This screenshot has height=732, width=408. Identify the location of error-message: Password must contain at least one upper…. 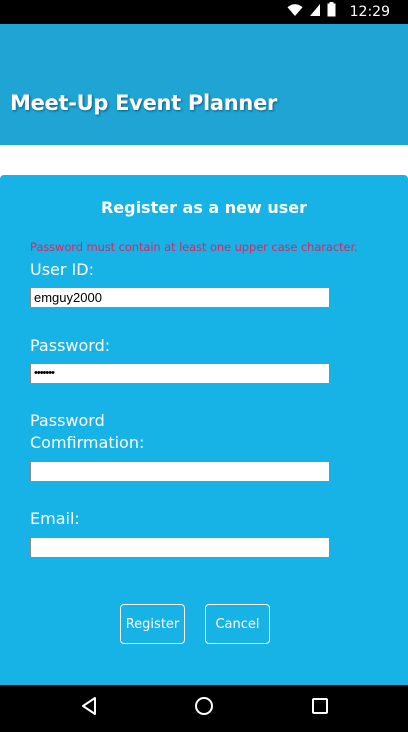
(194, 247).